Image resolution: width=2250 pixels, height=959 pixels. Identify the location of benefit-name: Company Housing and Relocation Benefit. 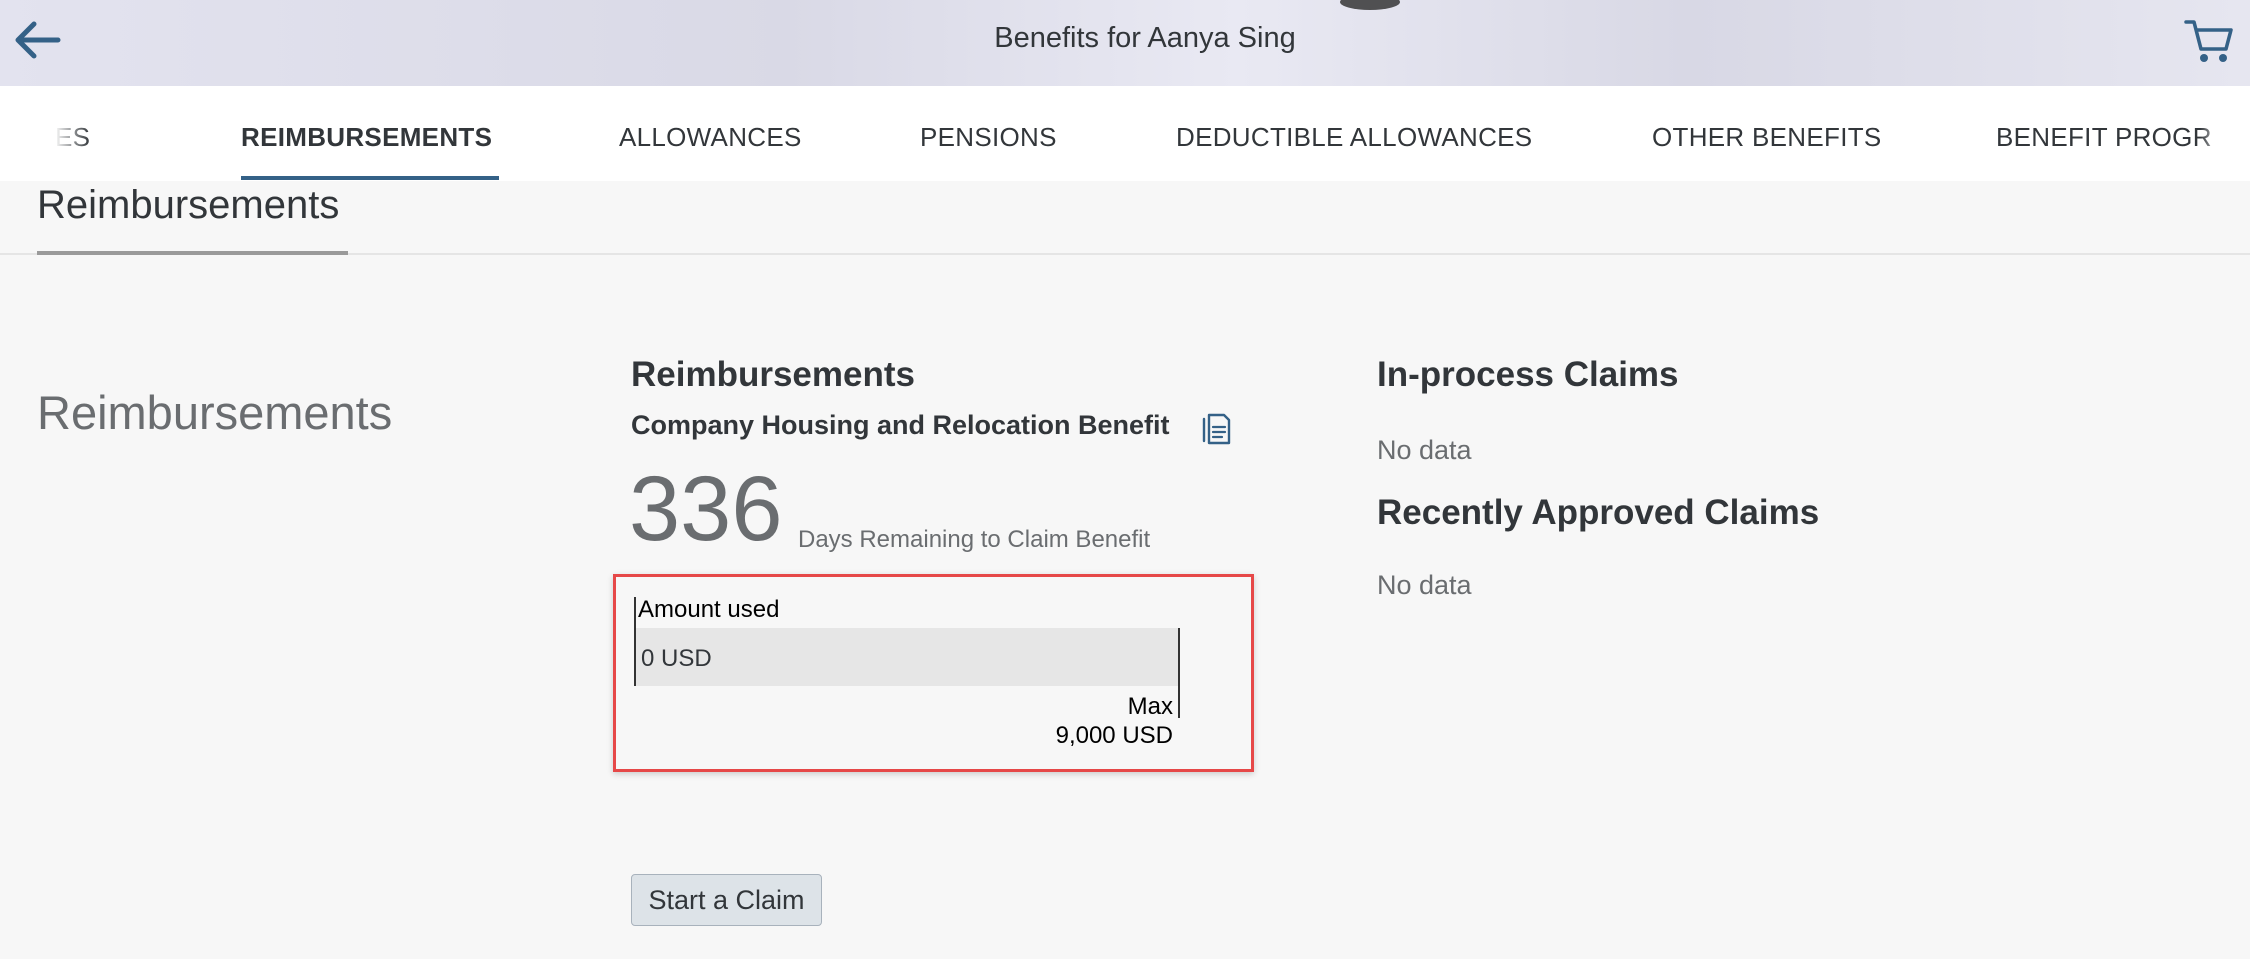
(900, 425).